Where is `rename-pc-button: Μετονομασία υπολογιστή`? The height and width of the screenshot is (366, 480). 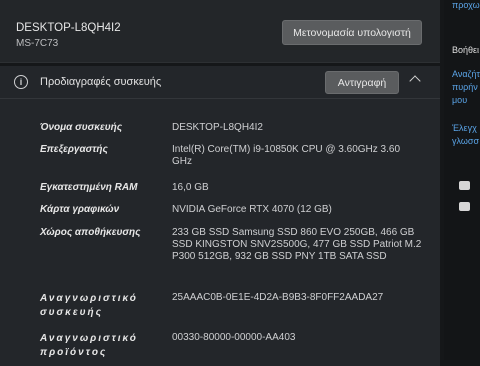 rename-pc-button: Μετονομασία υπολογιστή is located at coordinates (352, 32).